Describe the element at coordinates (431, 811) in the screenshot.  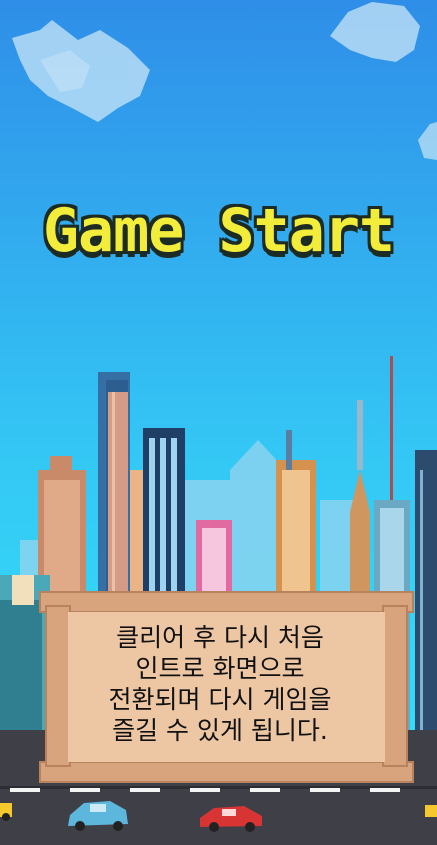
I see `car-icon` at that location.